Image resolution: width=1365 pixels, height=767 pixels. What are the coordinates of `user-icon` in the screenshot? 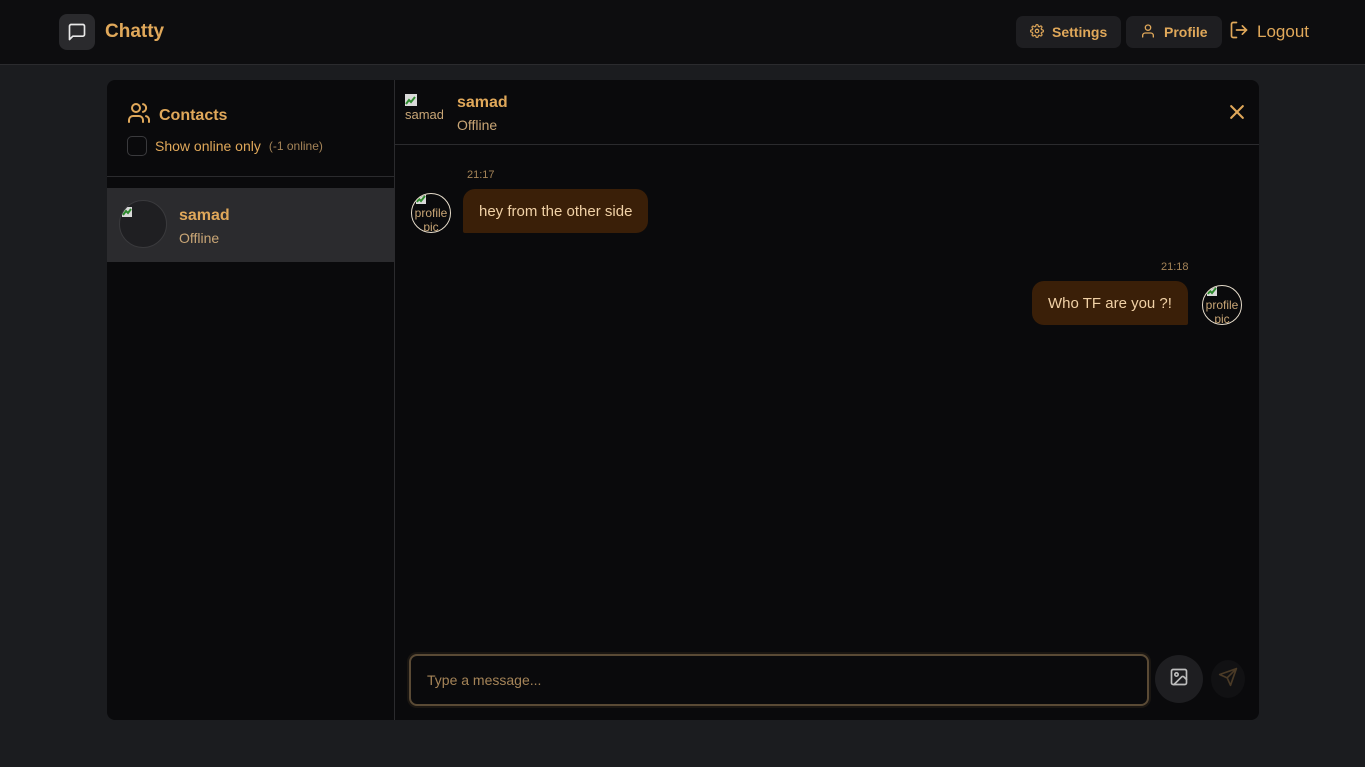 It's located at (1152, 32).